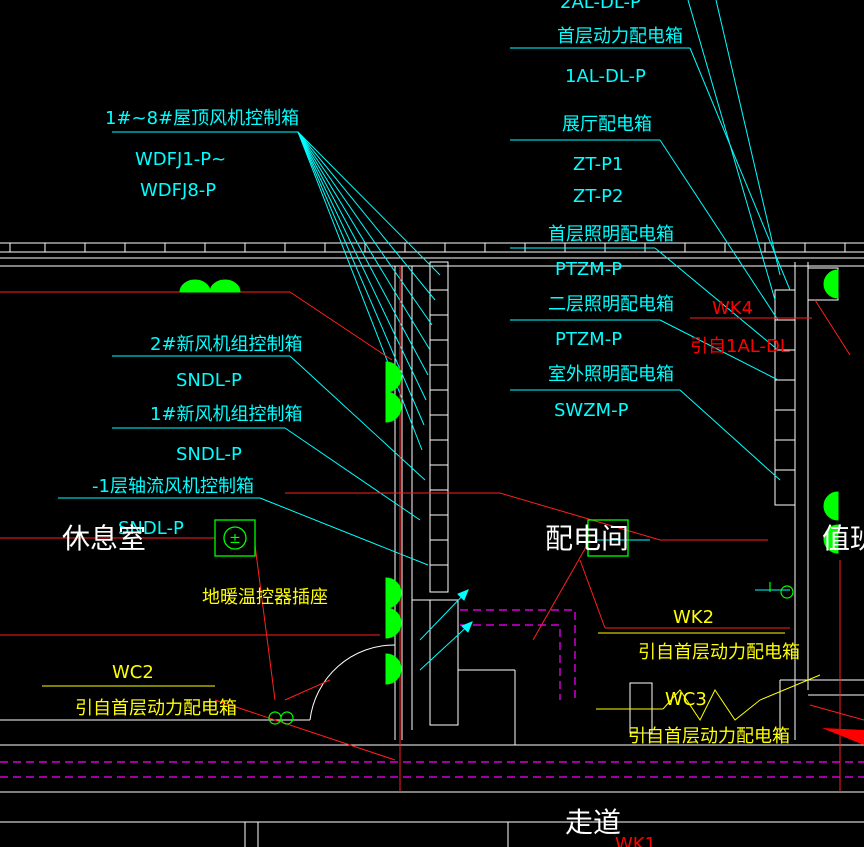 The width and height of the screenshot is (864, 847). What do you see at coordinates (226, 414) in the screenshot?
I see `label-fan1-box: 1#新风机组控制箱` at bounding box center [226, 414].